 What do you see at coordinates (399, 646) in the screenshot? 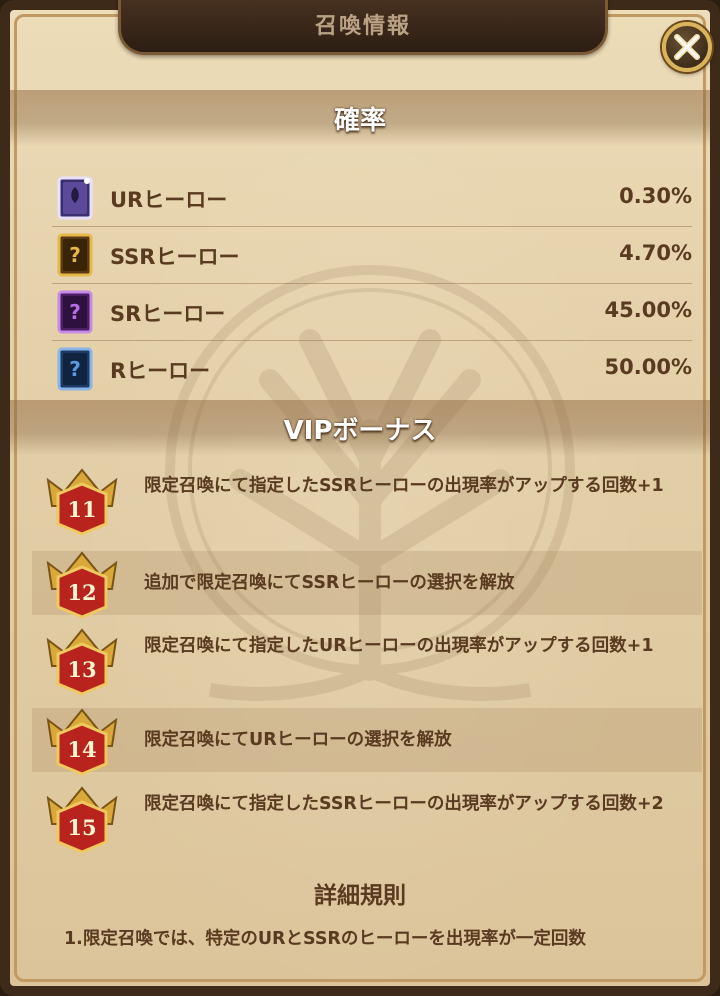
I see `vip-bonus-text: 限定召喚にて指定したURヒーローの出現率がアップする回数+1` at bounding box center [399, 646].